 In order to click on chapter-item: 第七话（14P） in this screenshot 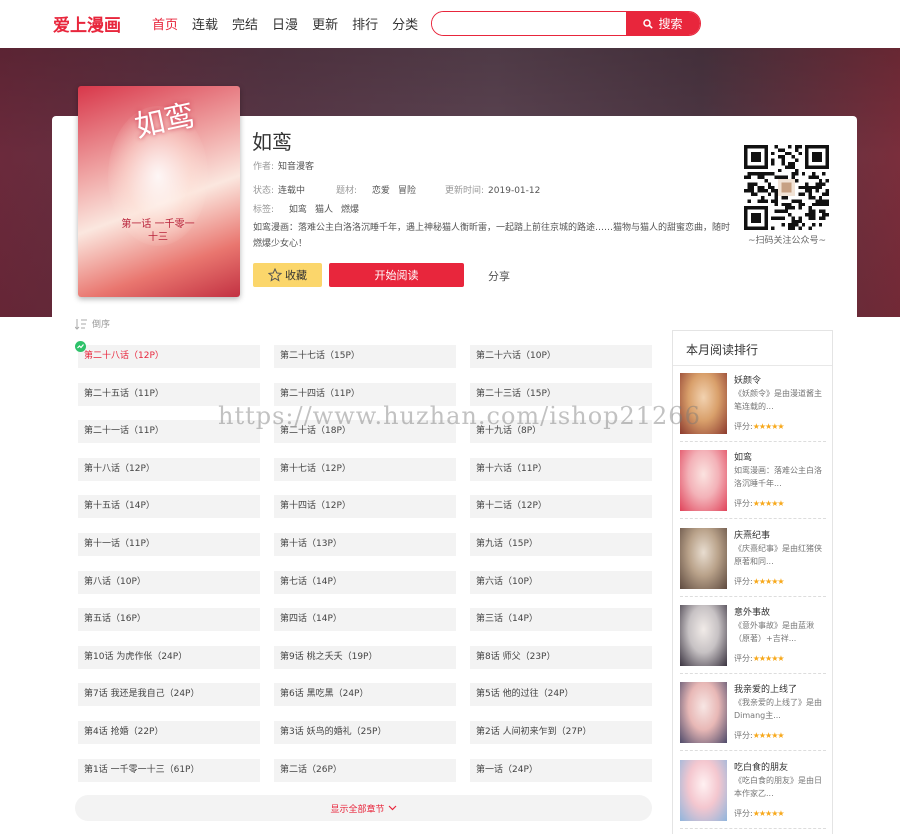, I will do `click(365, 582)`.